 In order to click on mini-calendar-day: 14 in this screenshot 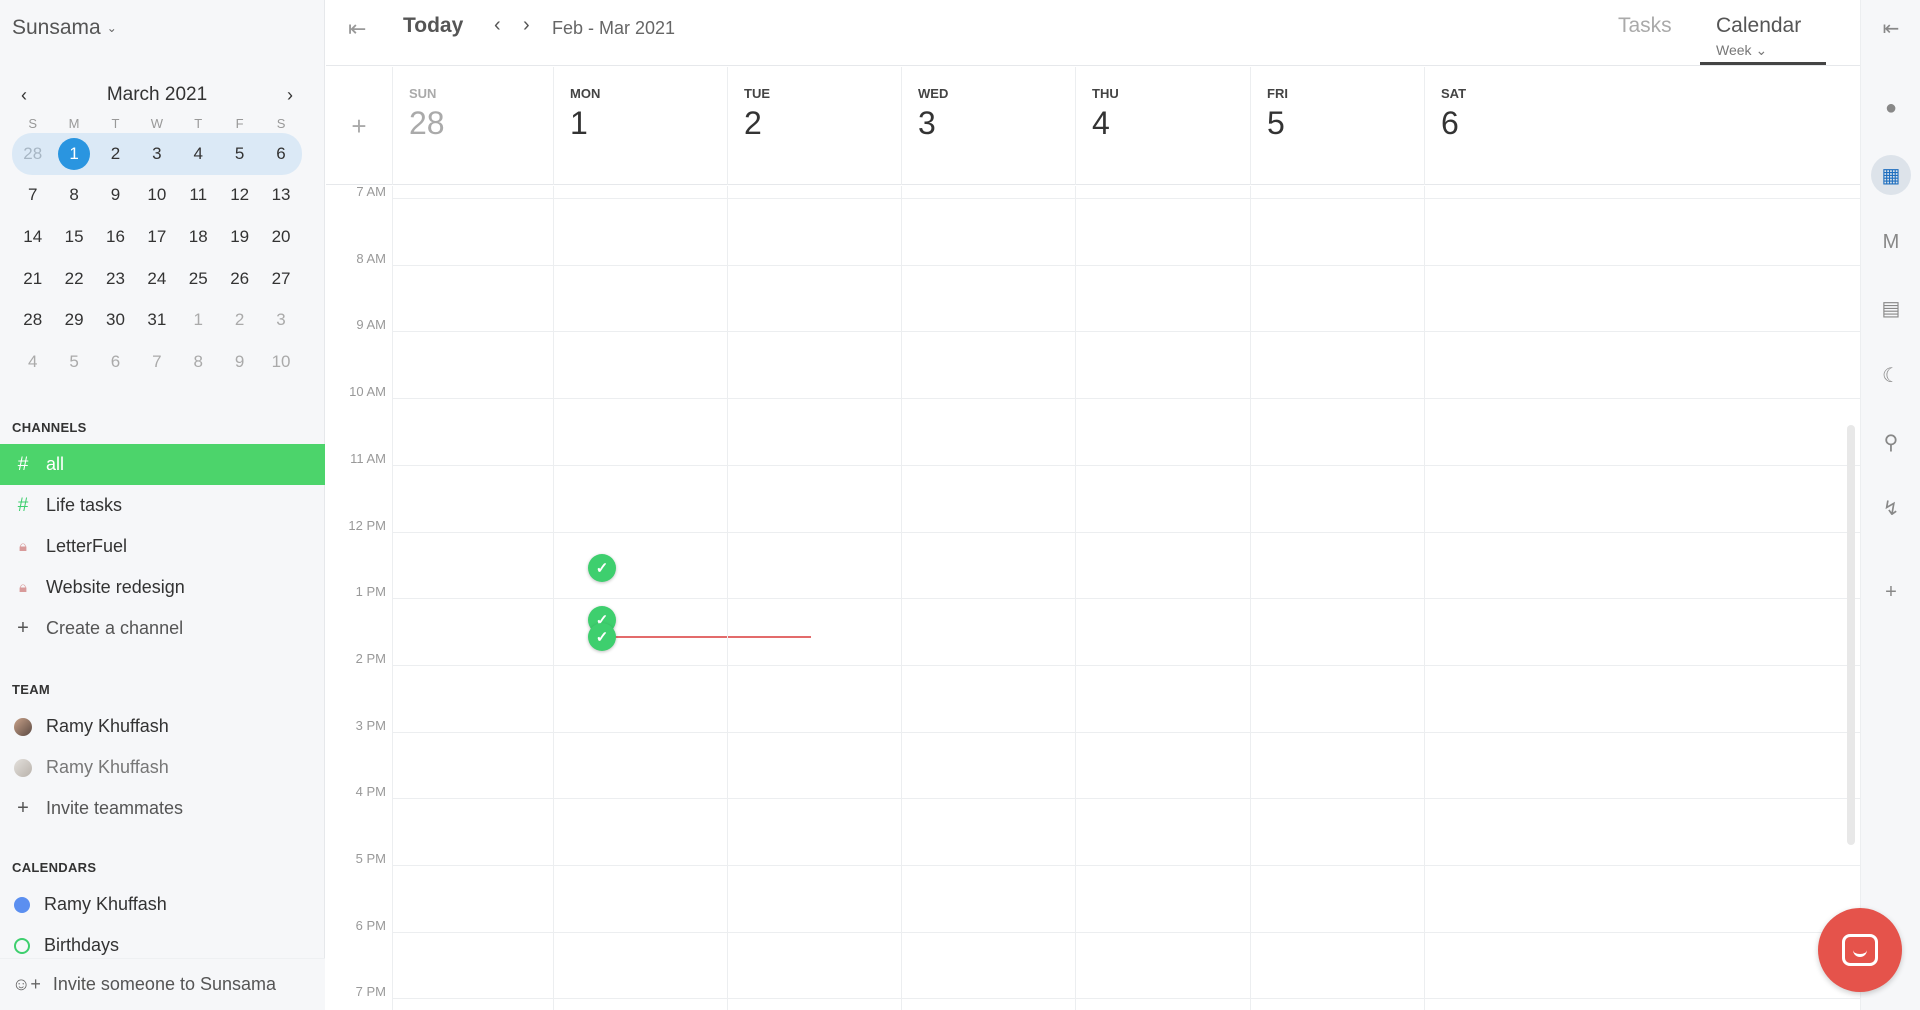, I will do `click(32, 237)`.